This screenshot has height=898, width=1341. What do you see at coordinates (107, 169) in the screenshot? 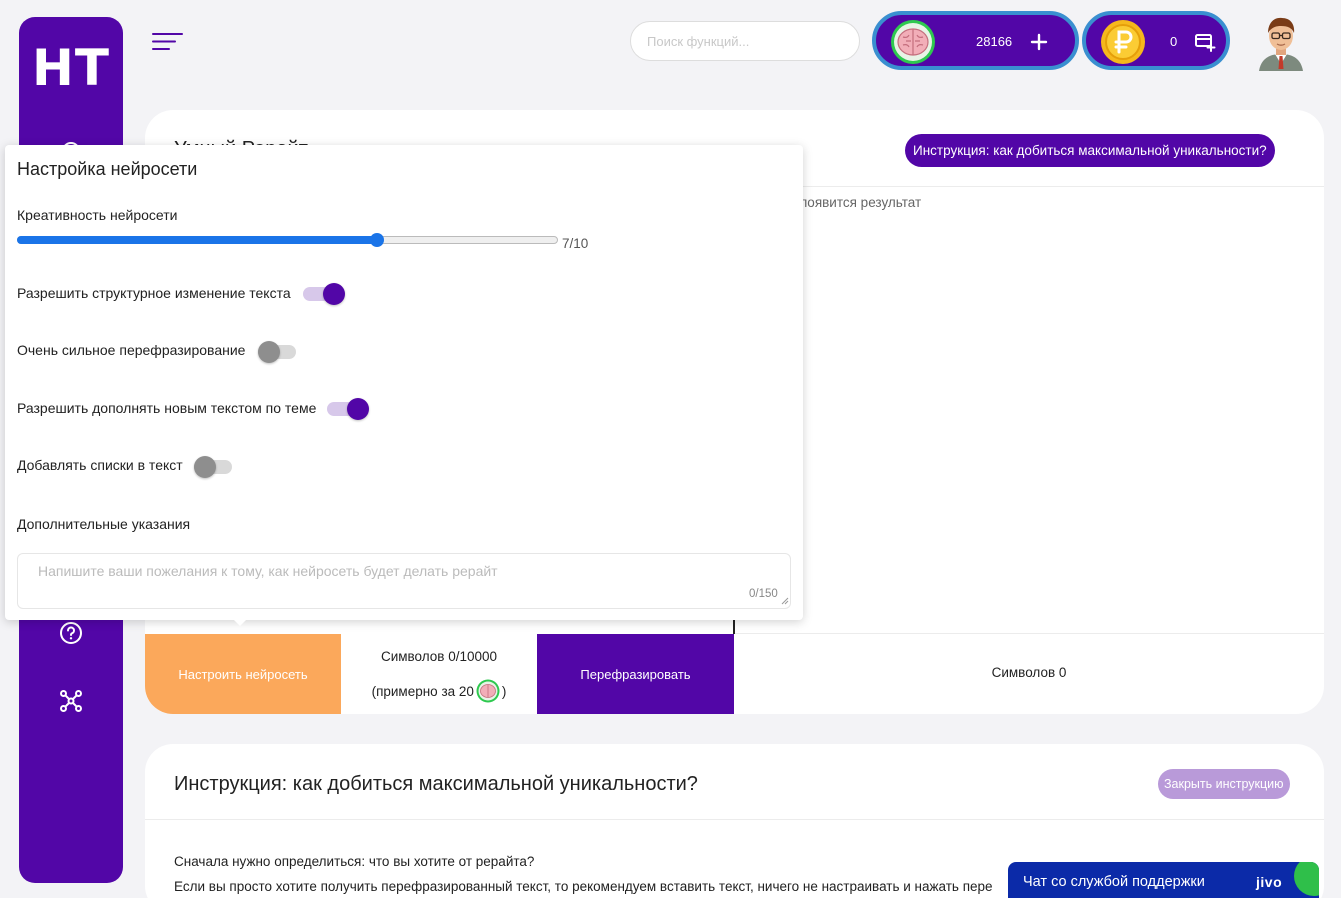
I see `popup-title: Настройка нейросети` at bounding box center [107, 169].